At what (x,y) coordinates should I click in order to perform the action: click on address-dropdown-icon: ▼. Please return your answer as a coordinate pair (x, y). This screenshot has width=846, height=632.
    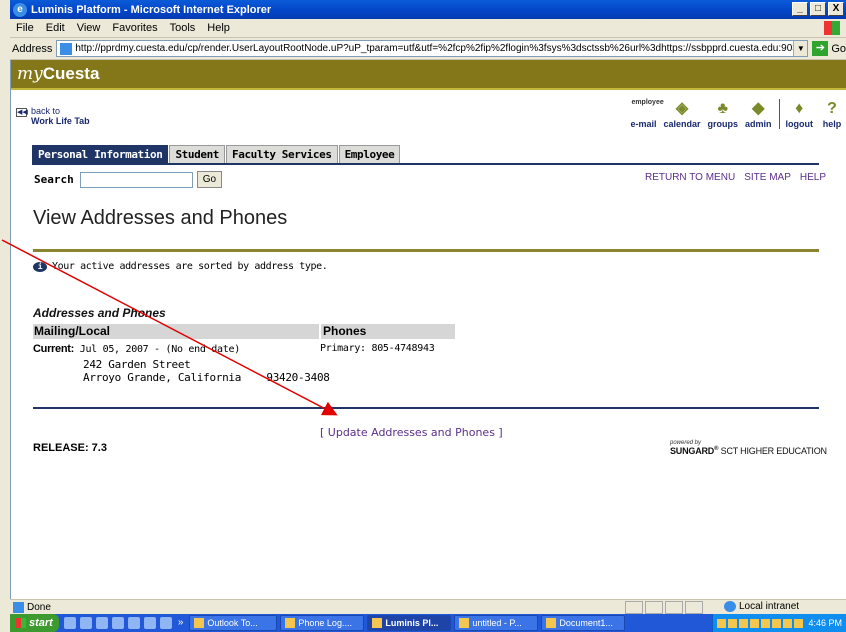
    Looking at the image, I should click on (800, 48).